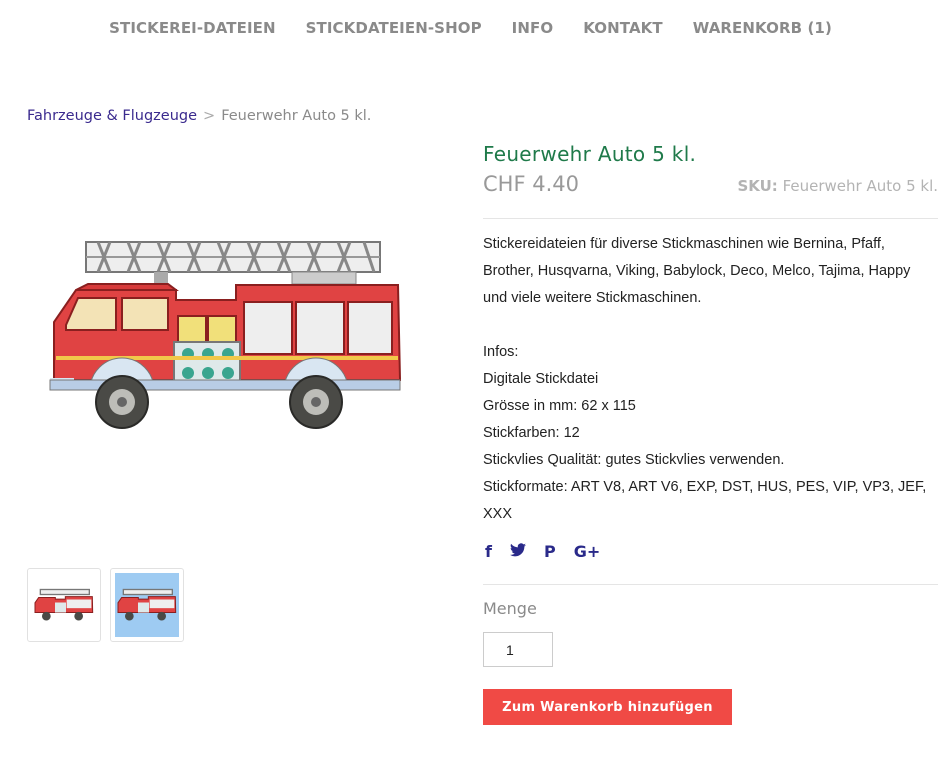  Describe the element at coordinates (623, 28) in the screenshot. I see `nav-item-kontakt: KONTAKT` at that location.